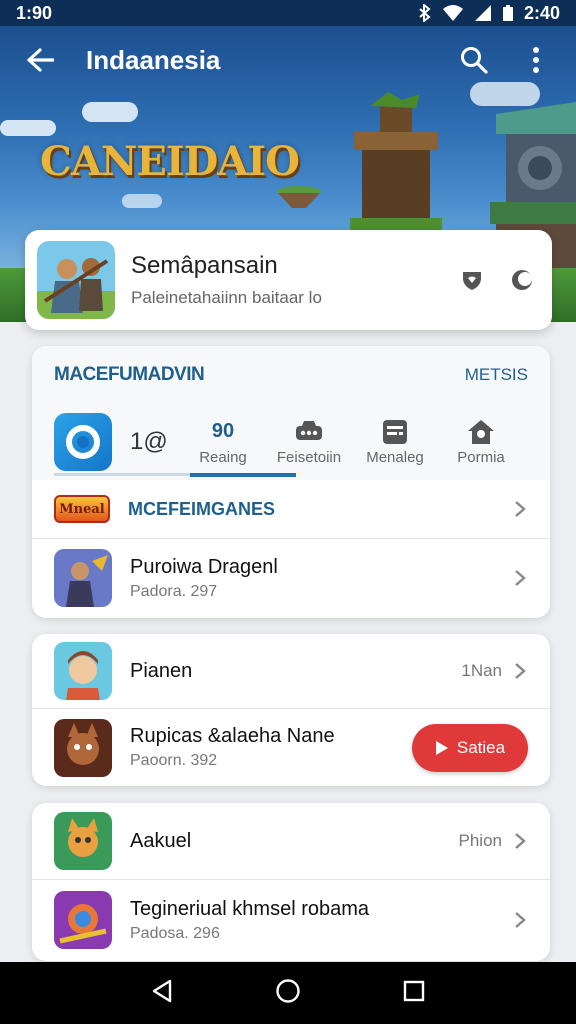 The width and height of the screenshot is (576, 1024). What do you see at coordinates (76, 280) in the screenshot?
I see `featured-app-icon` at bounding box center [76, 280].